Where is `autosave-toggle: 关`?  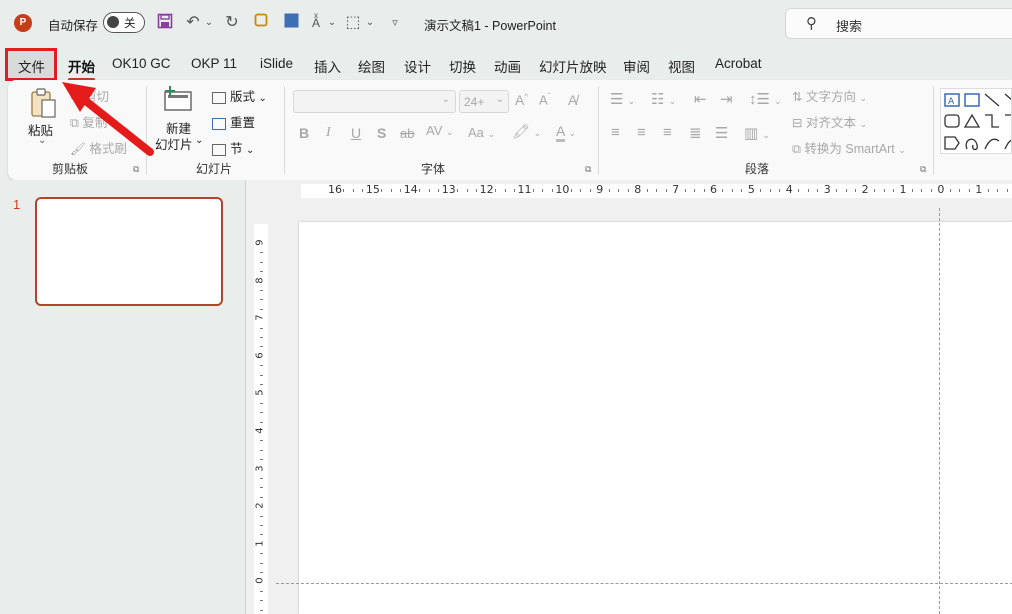 autosave-toggle: 关 is located at coordinates (124, 22).